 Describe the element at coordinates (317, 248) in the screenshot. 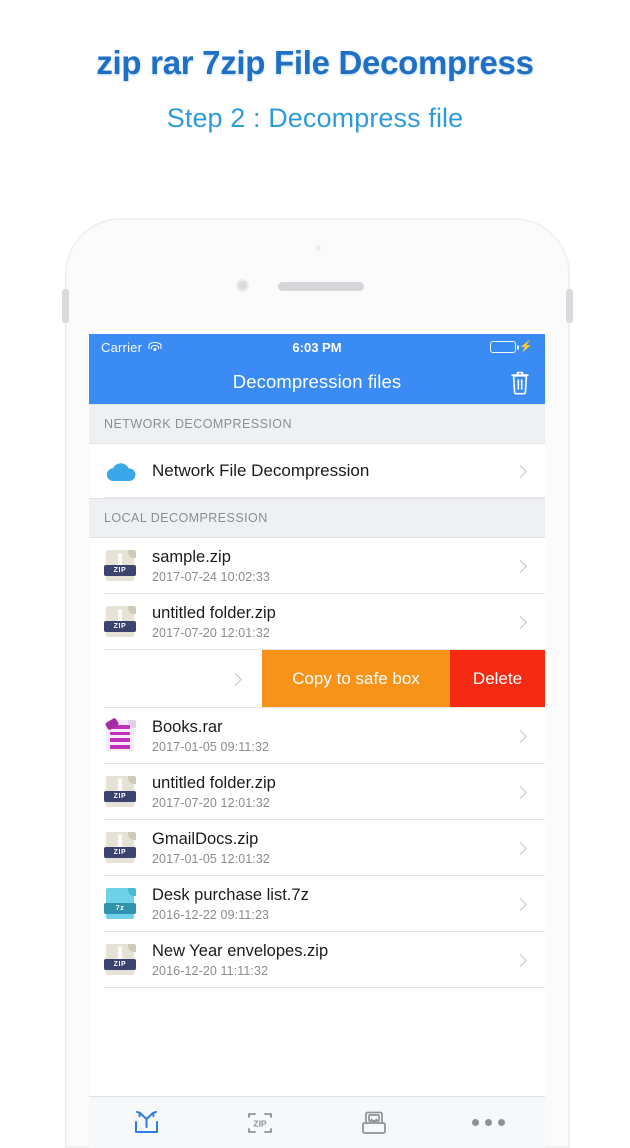

I see `sensor-dot` at that location.